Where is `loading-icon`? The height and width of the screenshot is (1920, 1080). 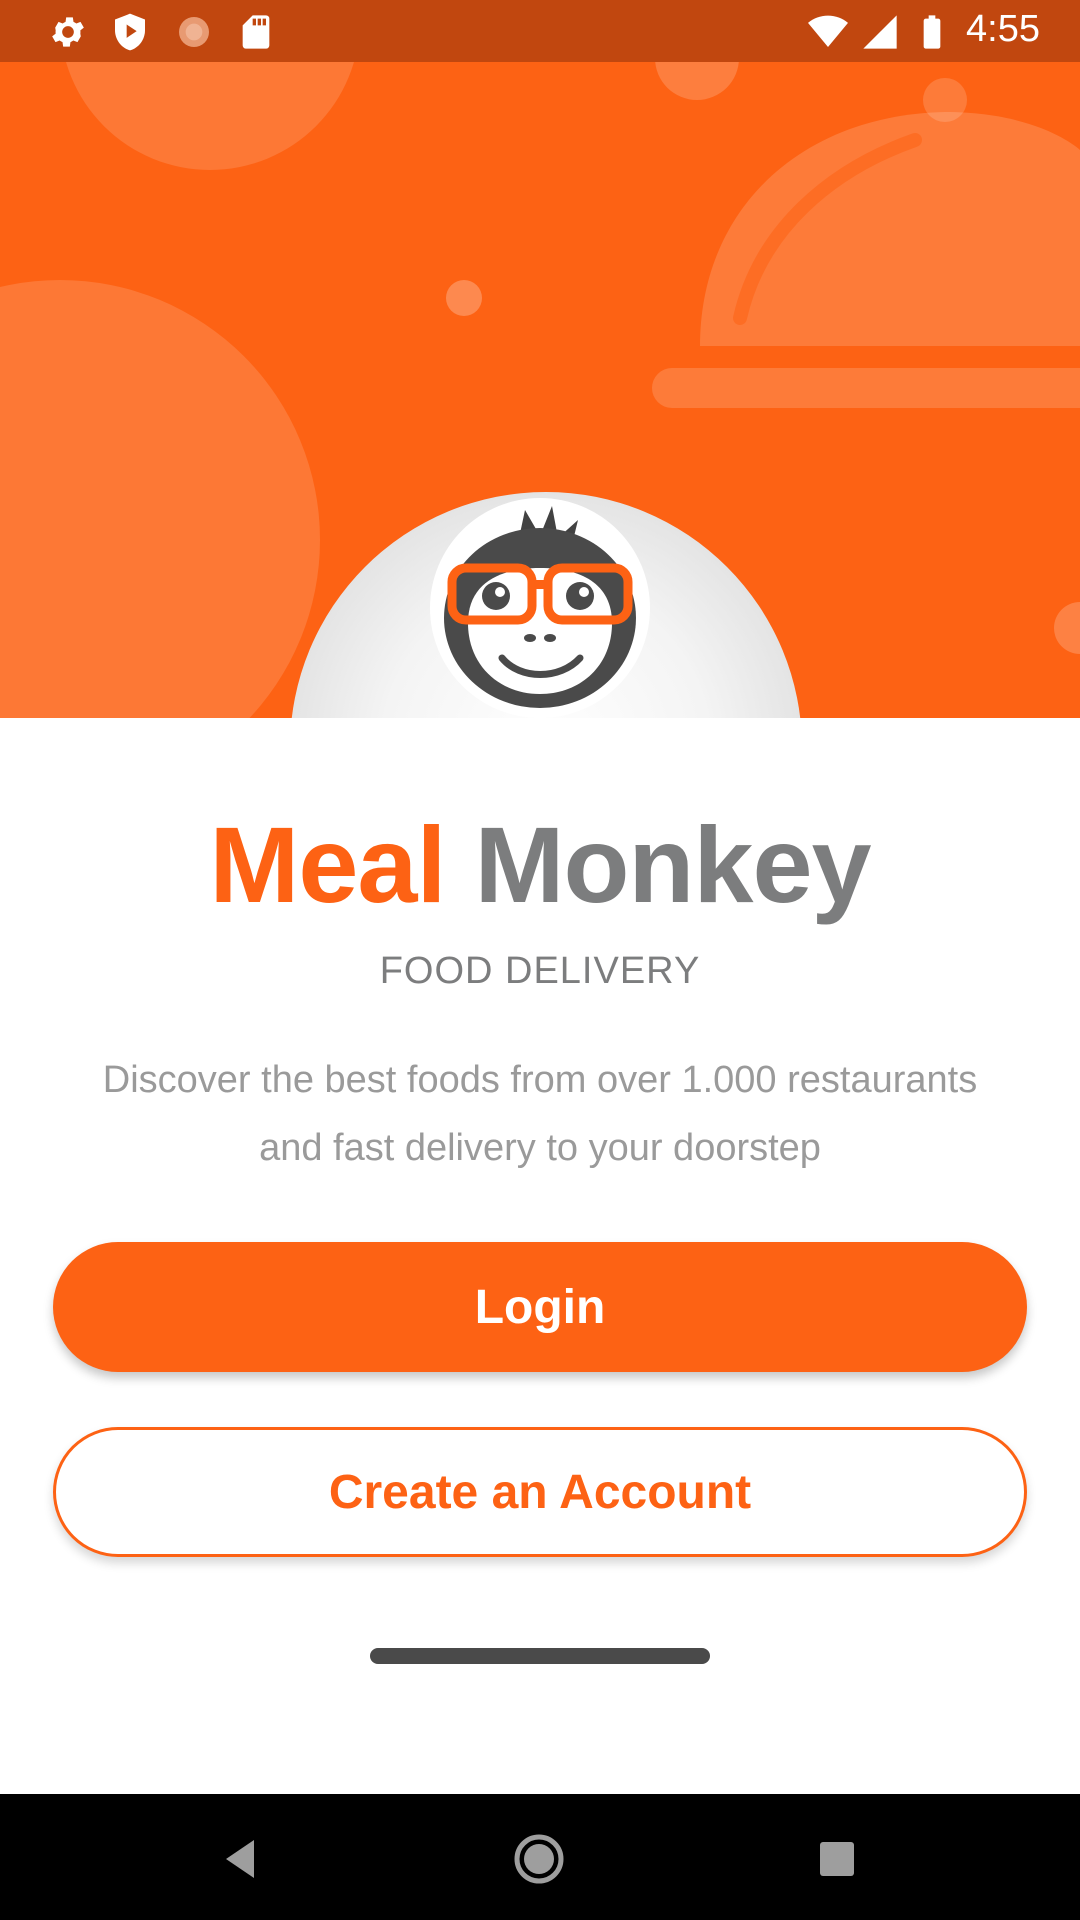 loading-icon is located at coordinates (194, 32).